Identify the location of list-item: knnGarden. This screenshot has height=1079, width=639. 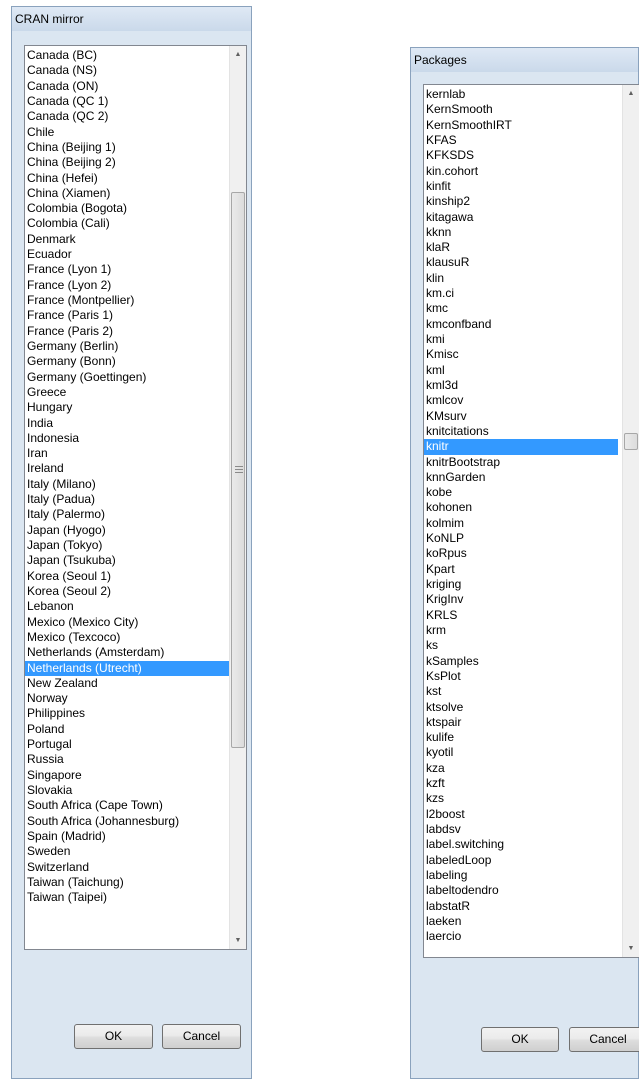
(521, 477).